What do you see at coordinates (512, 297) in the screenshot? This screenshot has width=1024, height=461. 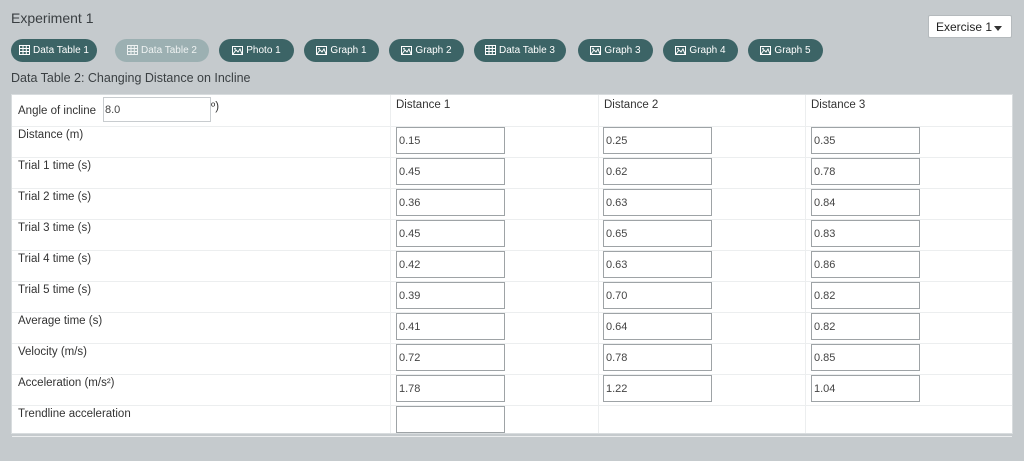 I see `table-row: Trial 5 time (s) 0.39 0.70 0.82` at bounding box center [512, 297].